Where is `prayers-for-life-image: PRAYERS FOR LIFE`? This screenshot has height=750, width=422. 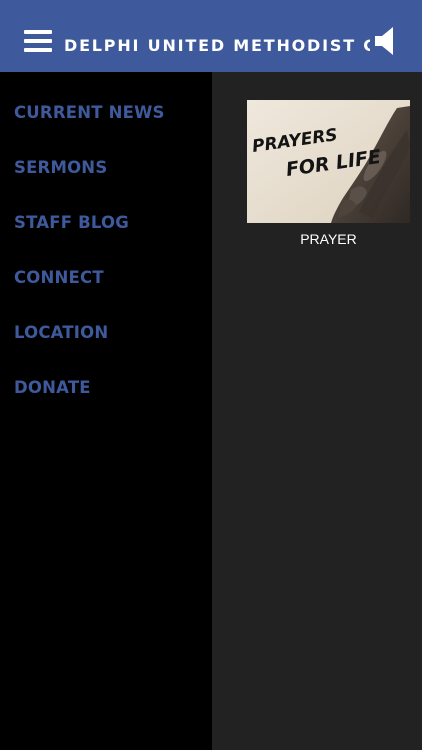 prayers-for-life-image: PRAYERS FOR LIFE is located at coordinates (328, 161).